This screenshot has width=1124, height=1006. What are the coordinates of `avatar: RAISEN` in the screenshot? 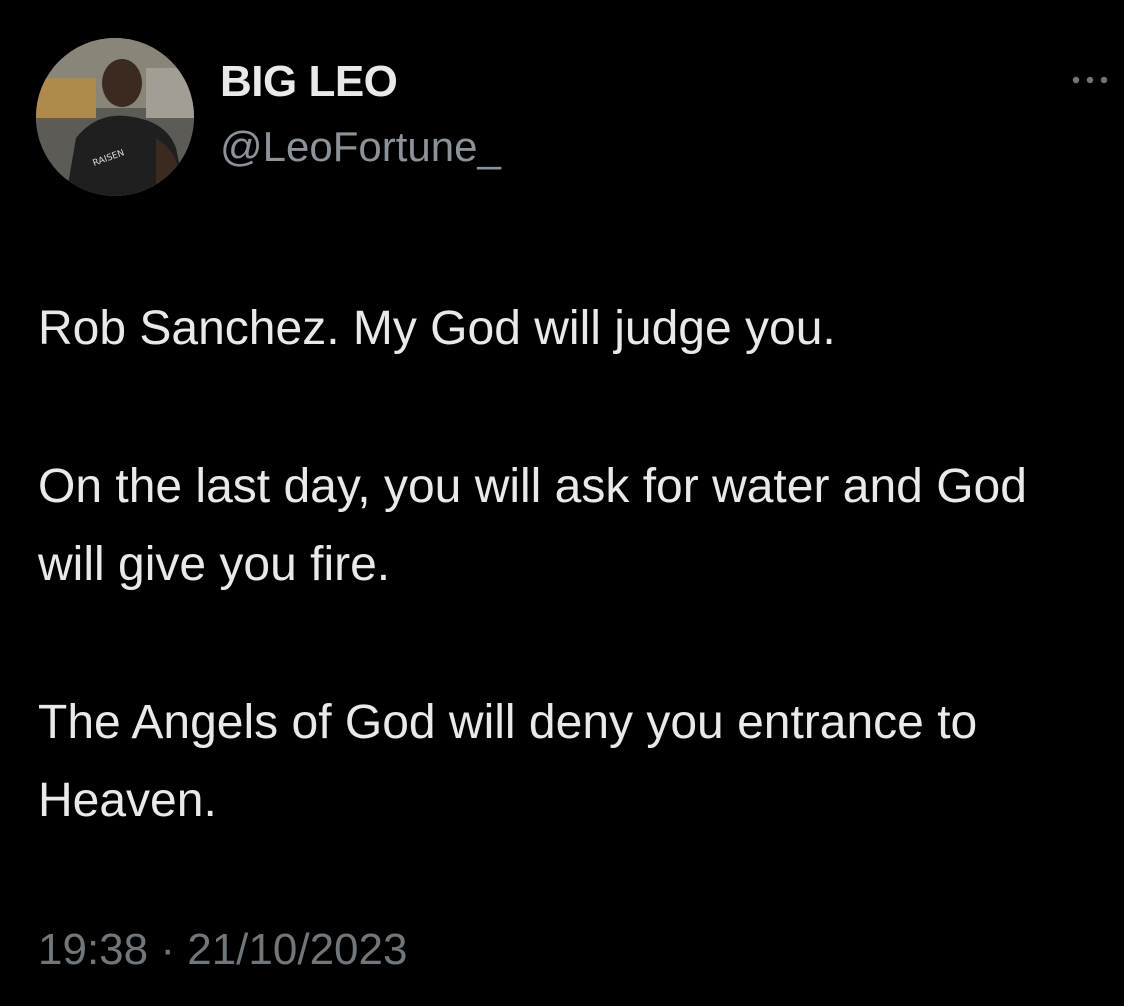 It's located at (115, 117).